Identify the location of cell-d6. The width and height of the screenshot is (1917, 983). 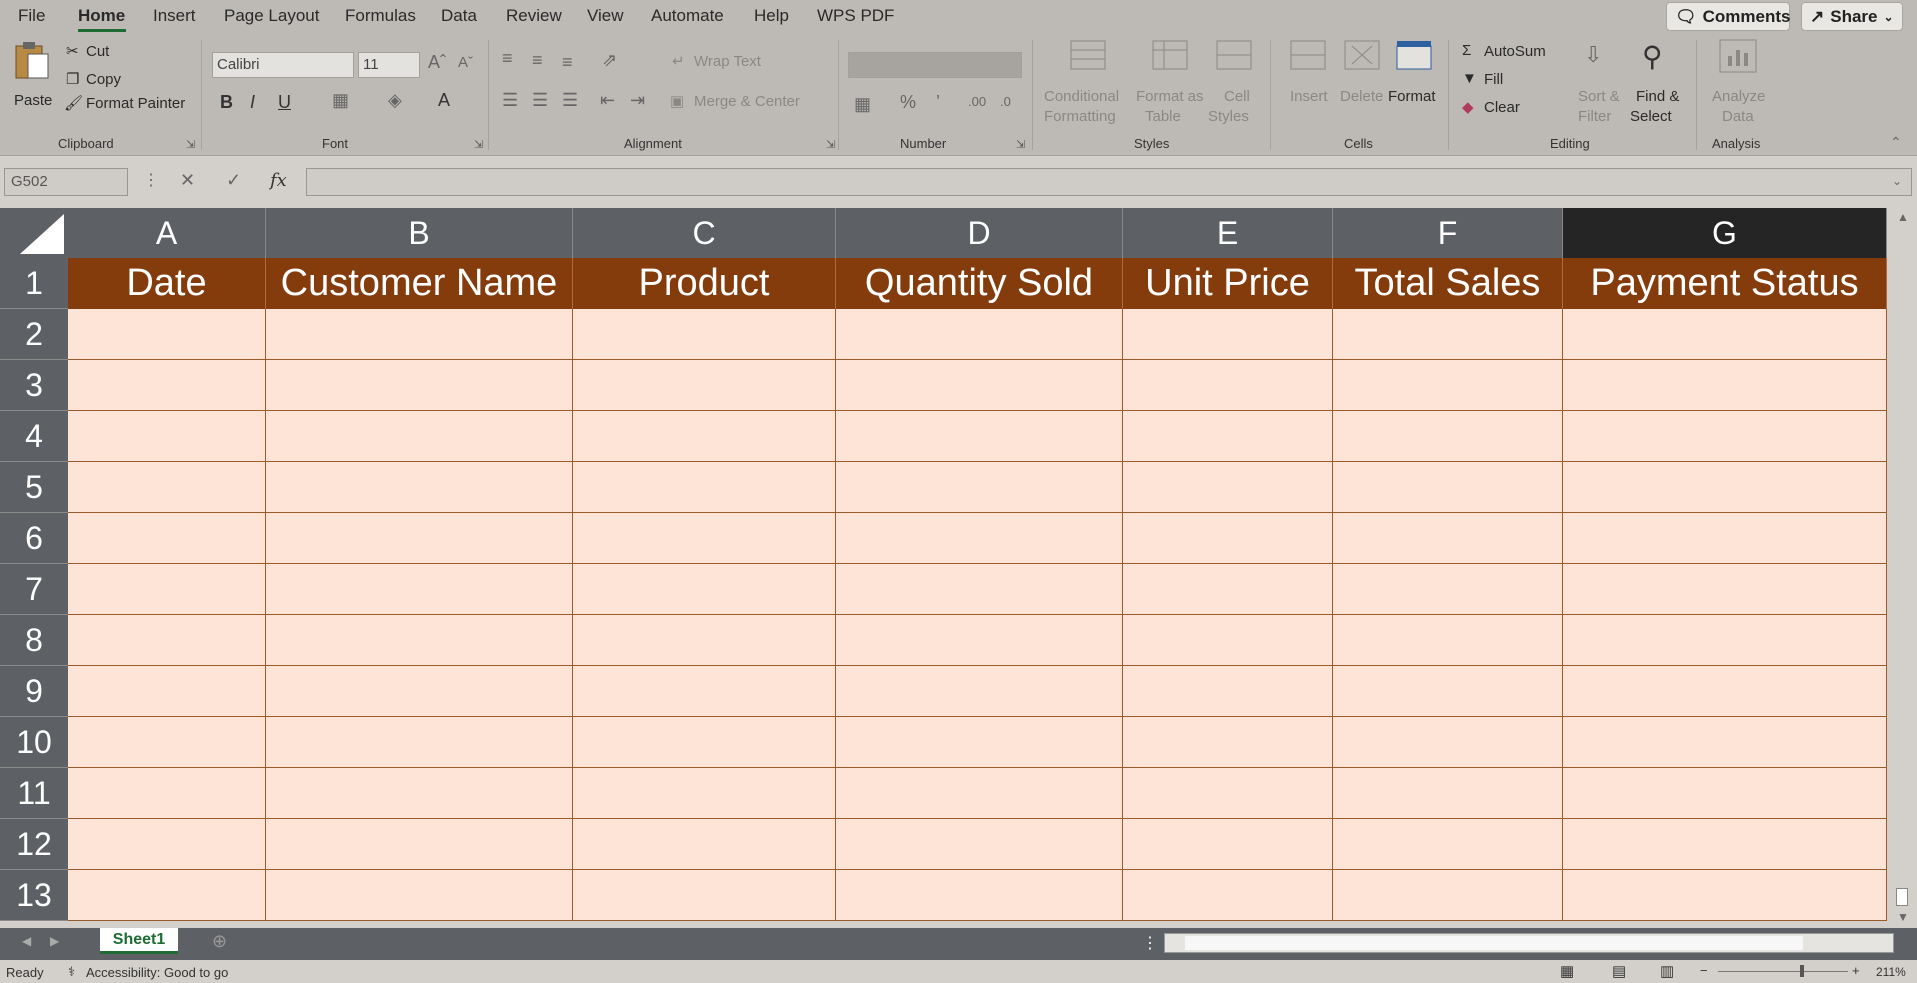
(979, 538).